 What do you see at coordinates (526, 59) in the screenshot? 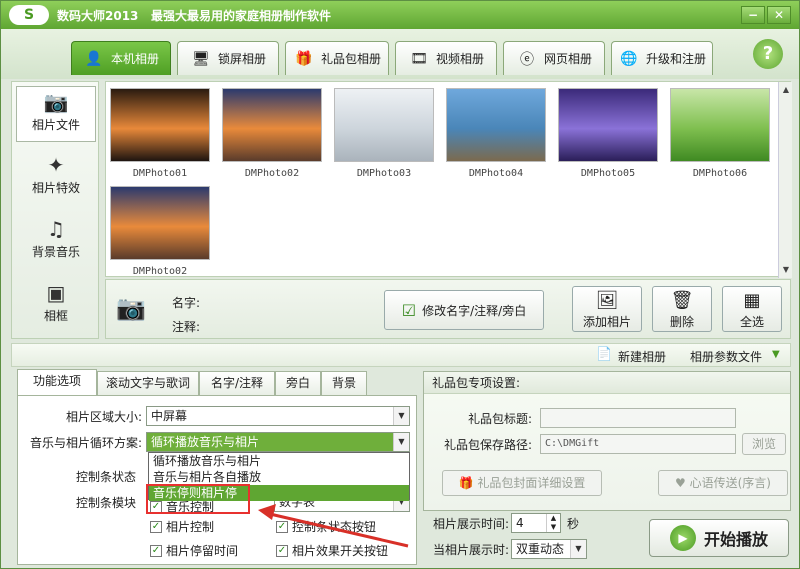
I see `web-icon: ⓔ` at bounding box center [526, 59].